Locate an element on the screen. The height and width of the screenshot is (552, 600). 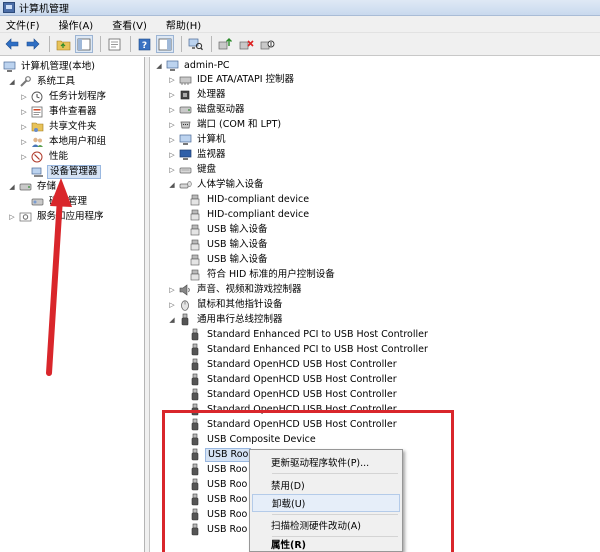
properties-button is located at coordinates (114, 44).